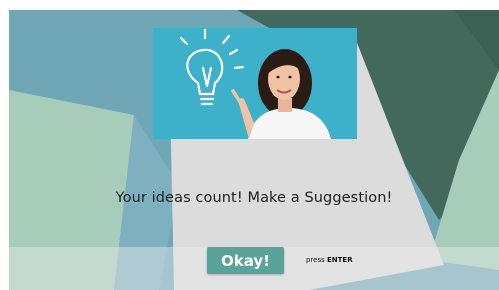 This screenshot has height=290, width=499. I want to click on press-enter-hint: press ENTER, so click(329, 260).